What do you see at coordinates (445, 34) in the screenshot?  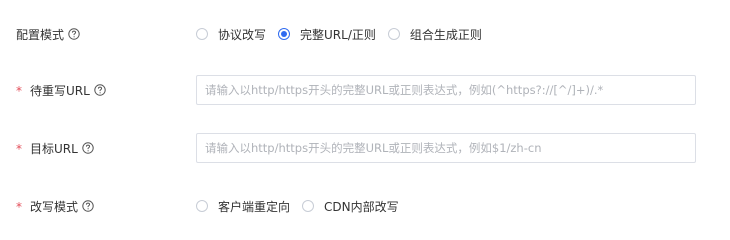 I see `radio-label: 组合生成正则` at bounding box center [445, 34].